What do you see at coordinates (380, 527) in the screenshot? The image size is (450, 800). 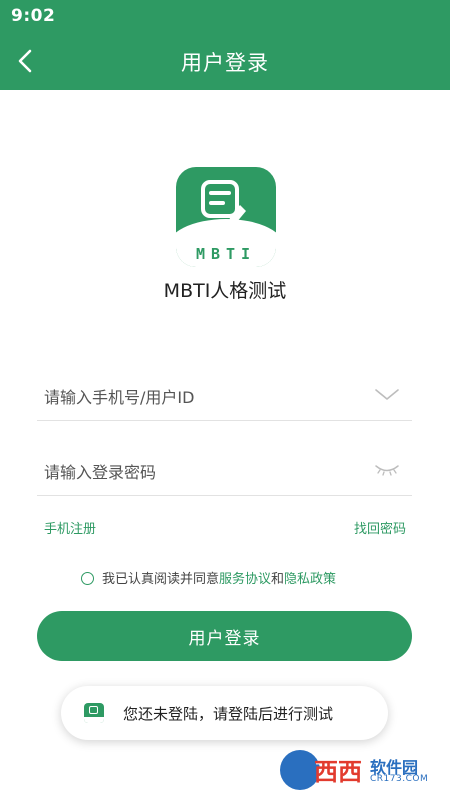 I see `forgot-password-link: 找回密码` at bounding box center [380, 527].